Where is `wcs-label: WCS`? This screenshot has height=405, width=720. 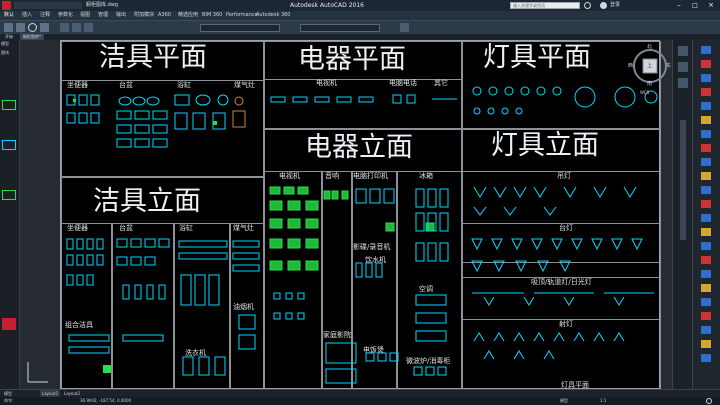 wcs-label: WCS is located at coordinates (644, 92).